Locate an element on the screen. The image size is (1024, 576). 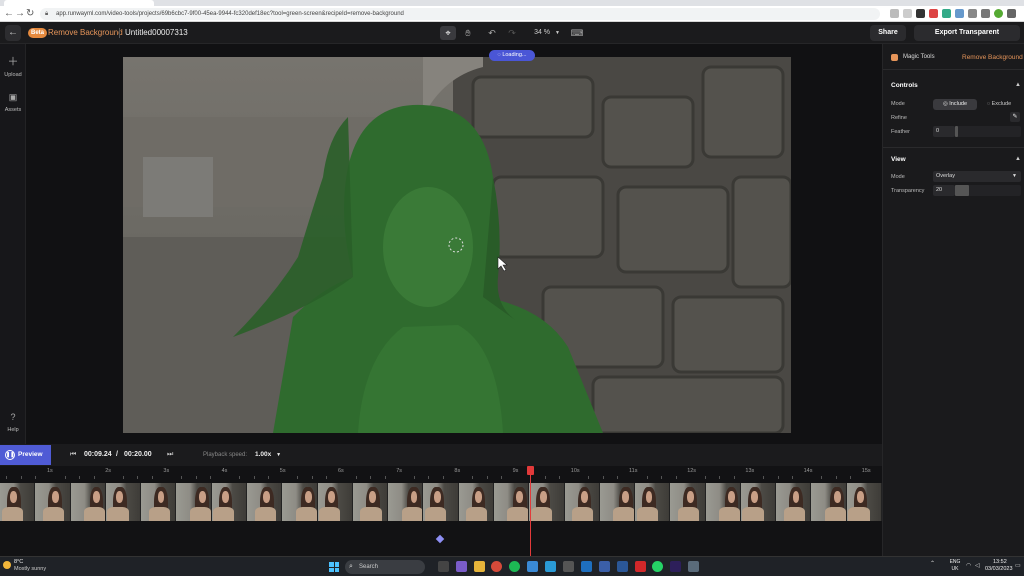
pan-tool-button: ✋︎ is located at coordinates (468, 33).